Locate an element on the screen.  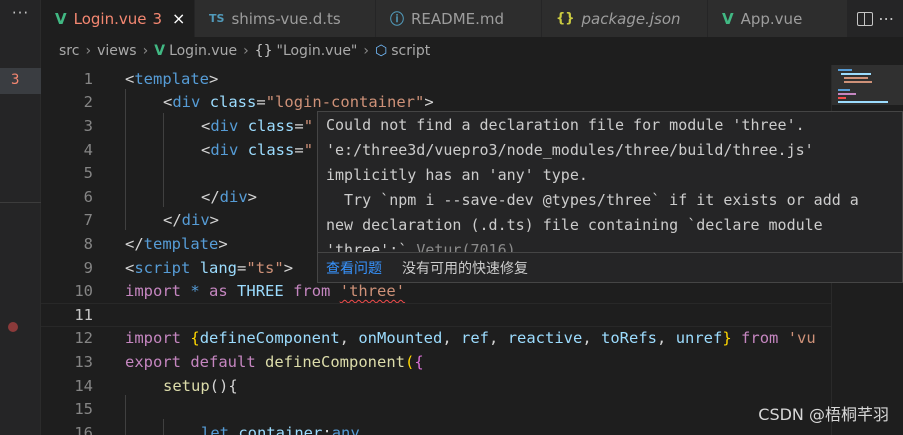
tab-package-json: {} package.json is located at coordinates (625, 18).